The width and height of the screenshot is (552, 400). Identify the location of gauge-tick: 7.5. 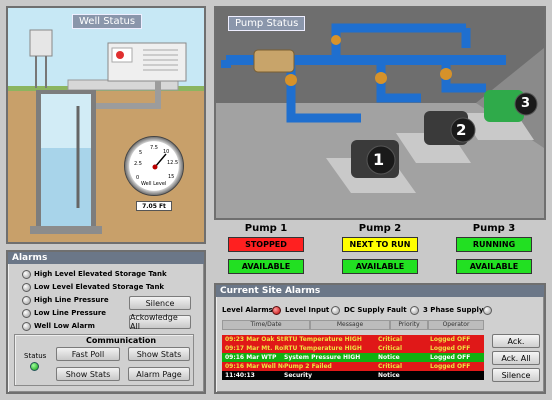
(154, 148).